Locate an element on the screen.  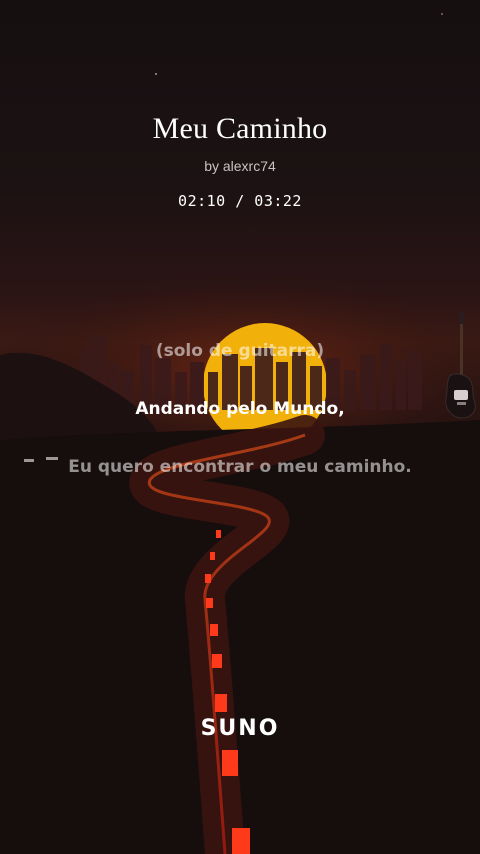
suno-logo: SUNO is located at coordinates (240, 728).